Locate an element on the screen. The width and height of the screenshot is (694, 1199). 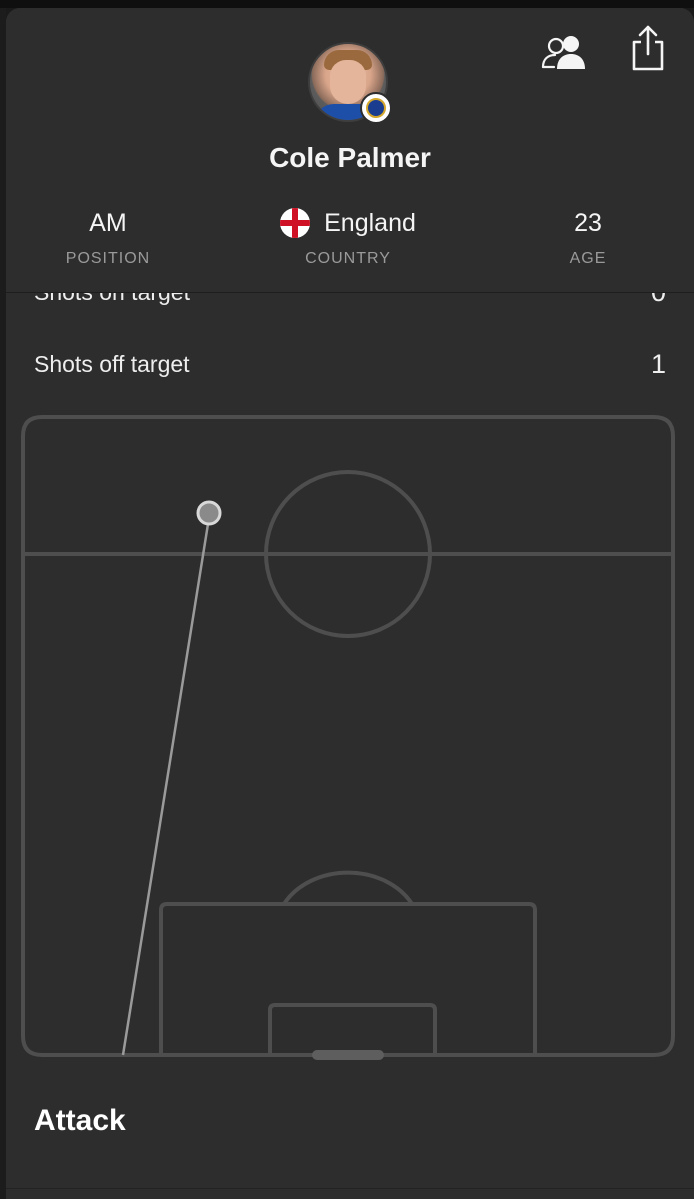
player-name: Cole Palmer is located at coordinates (350, 157).